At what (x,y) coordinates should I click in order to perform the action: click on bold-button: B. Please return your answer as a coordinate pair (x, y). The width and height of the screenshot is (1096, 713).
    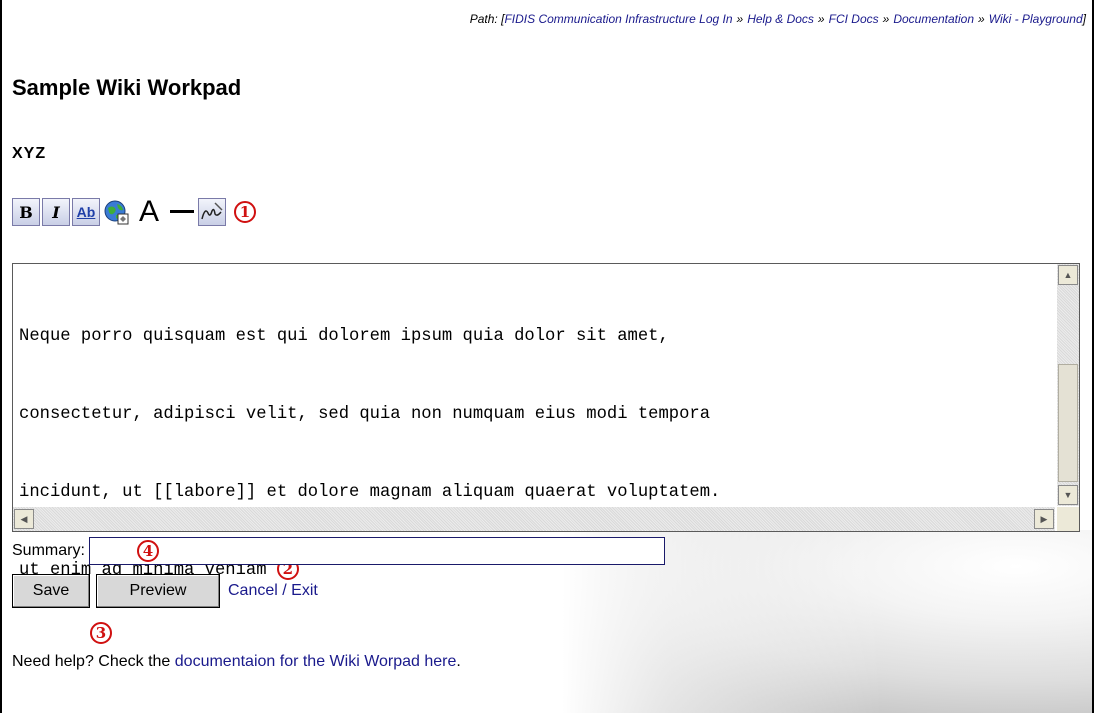
    Looking at the image, I should click on (26, 212).